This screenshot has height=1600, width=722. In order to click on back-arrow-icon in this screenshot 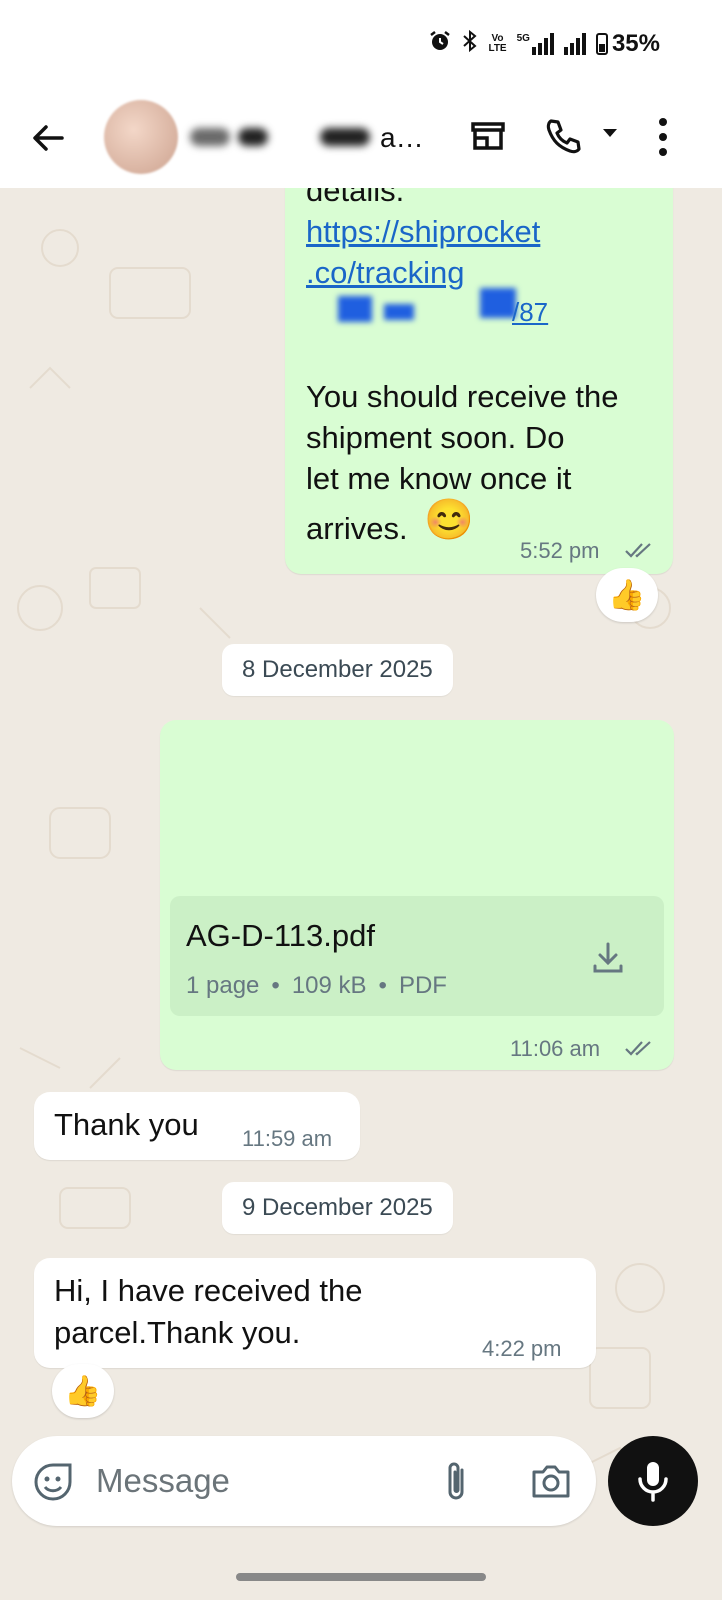, I will do `click(48, 138)`.